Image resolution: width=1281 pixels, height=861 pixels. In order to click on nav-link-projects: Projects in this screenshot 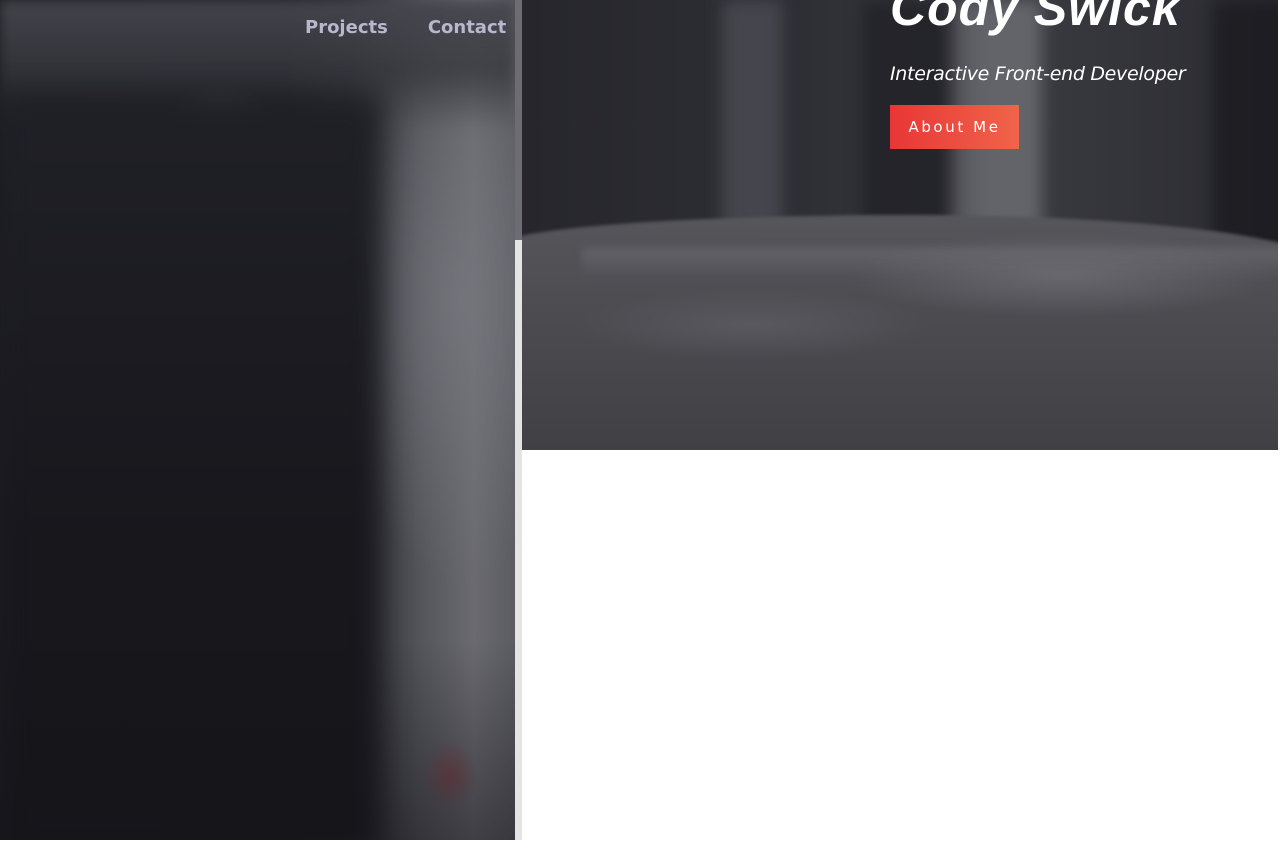, I will do `click(346, 28)`.